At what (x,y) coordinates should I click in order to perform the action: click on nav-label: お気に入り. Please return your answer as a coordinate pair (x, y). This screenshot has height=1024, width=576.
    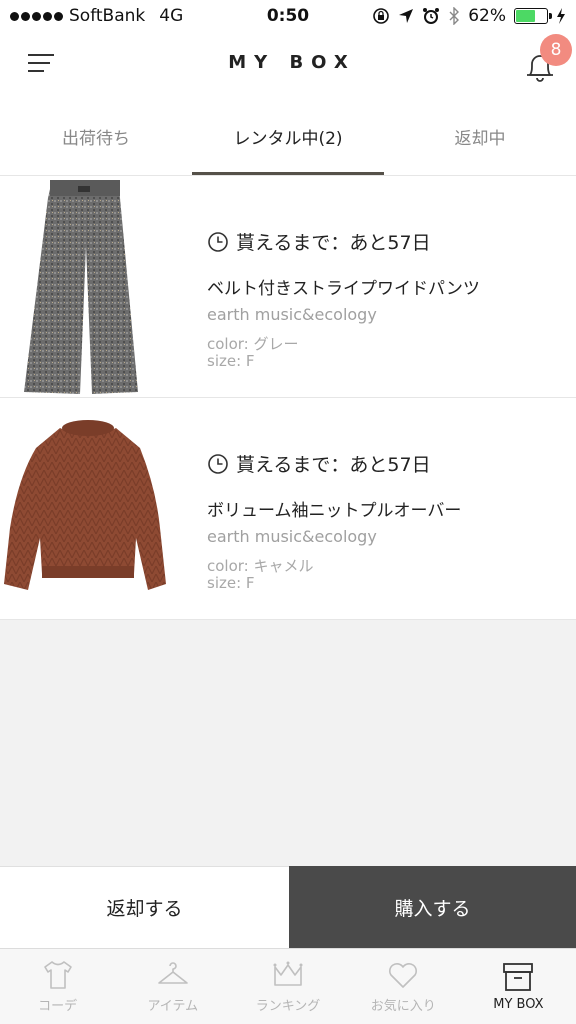
    Looking at the image, I should click on (403, 1006).